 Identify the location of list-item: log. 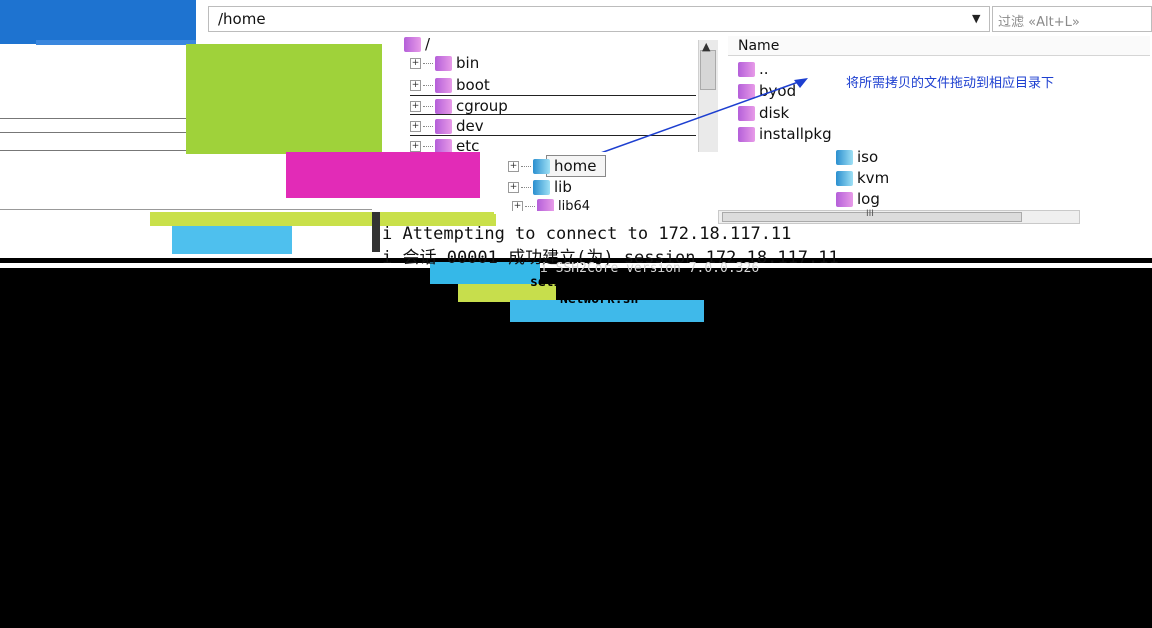
(858, 199).